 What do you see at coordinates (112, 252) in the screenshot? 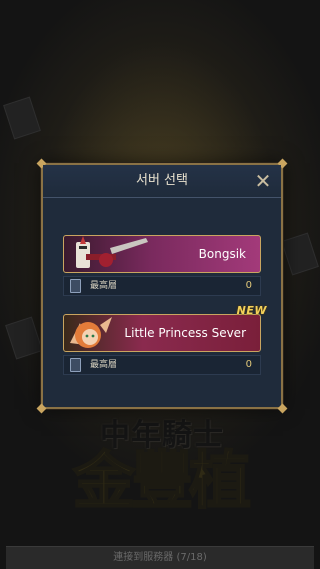
I see `knight-sword-icon` at bounding box center [112, 252].